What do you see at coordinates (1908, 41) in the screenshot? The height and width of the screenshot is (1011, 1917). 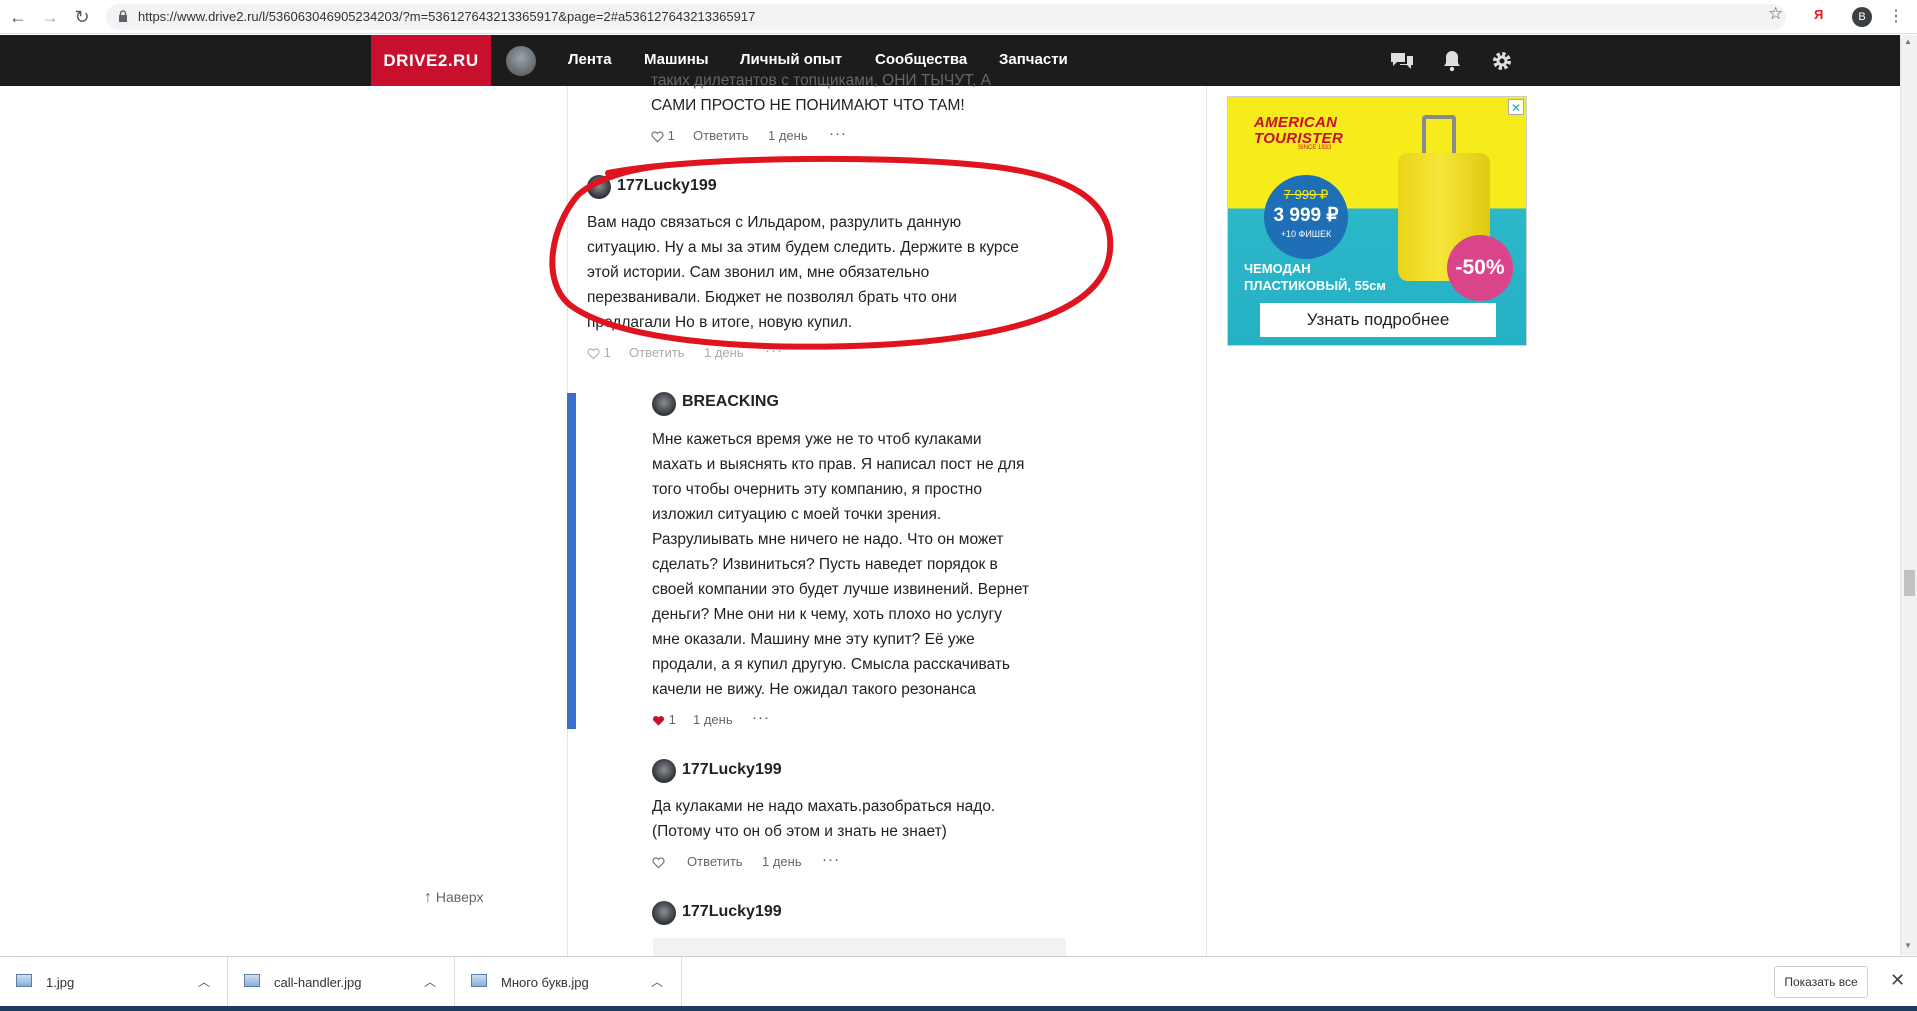 I see `scroll-up-arrow-icon: ▲` at bounding box center [1908, 41].